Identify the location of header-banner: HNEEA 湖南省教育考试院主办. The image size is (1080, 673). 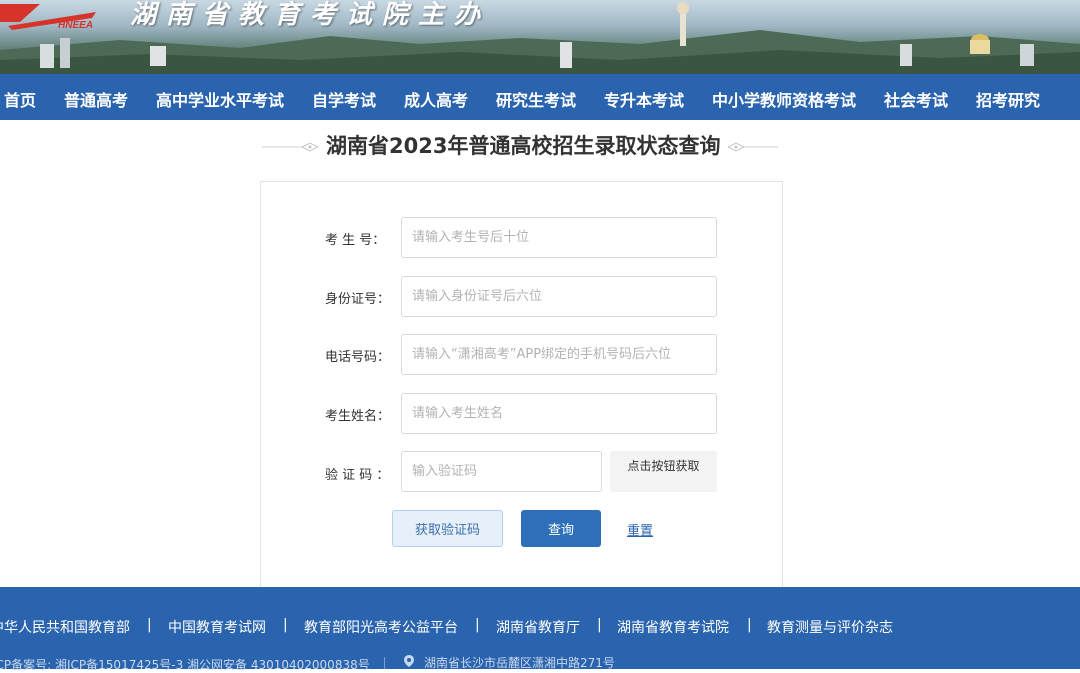
(540, 37).